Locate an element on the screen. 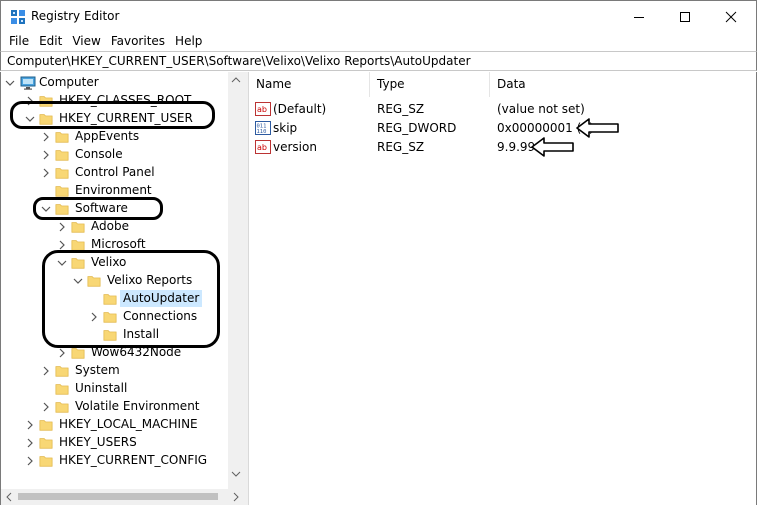 This screenshot has height=505, width=757. tree-item: Console is located at coordinates (115, 155).